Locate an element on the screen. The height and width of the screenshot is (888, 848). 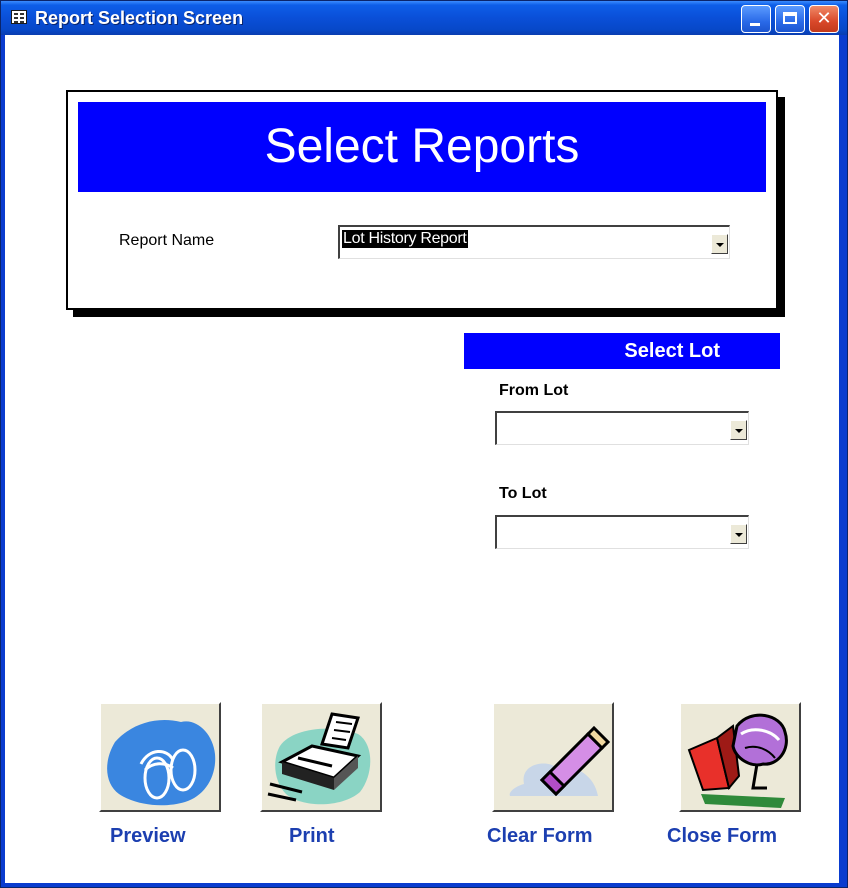
close-button: ✕ is located at coordinates (824, 19).